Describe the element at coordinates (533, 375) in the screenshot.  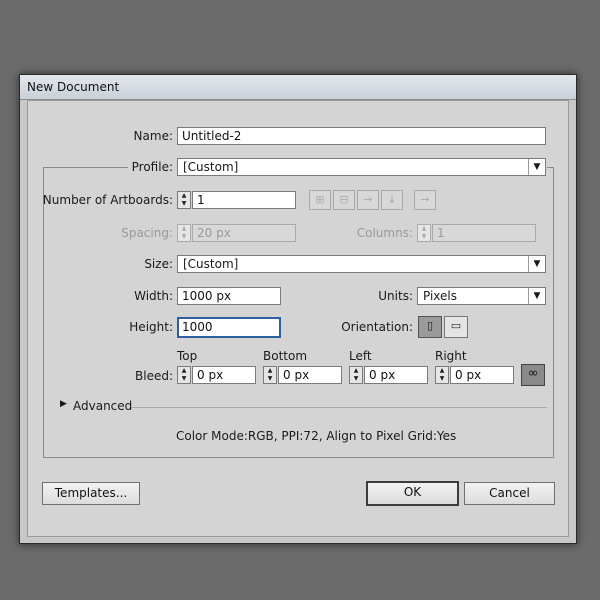
I see `link-icon: ∞` at that location.